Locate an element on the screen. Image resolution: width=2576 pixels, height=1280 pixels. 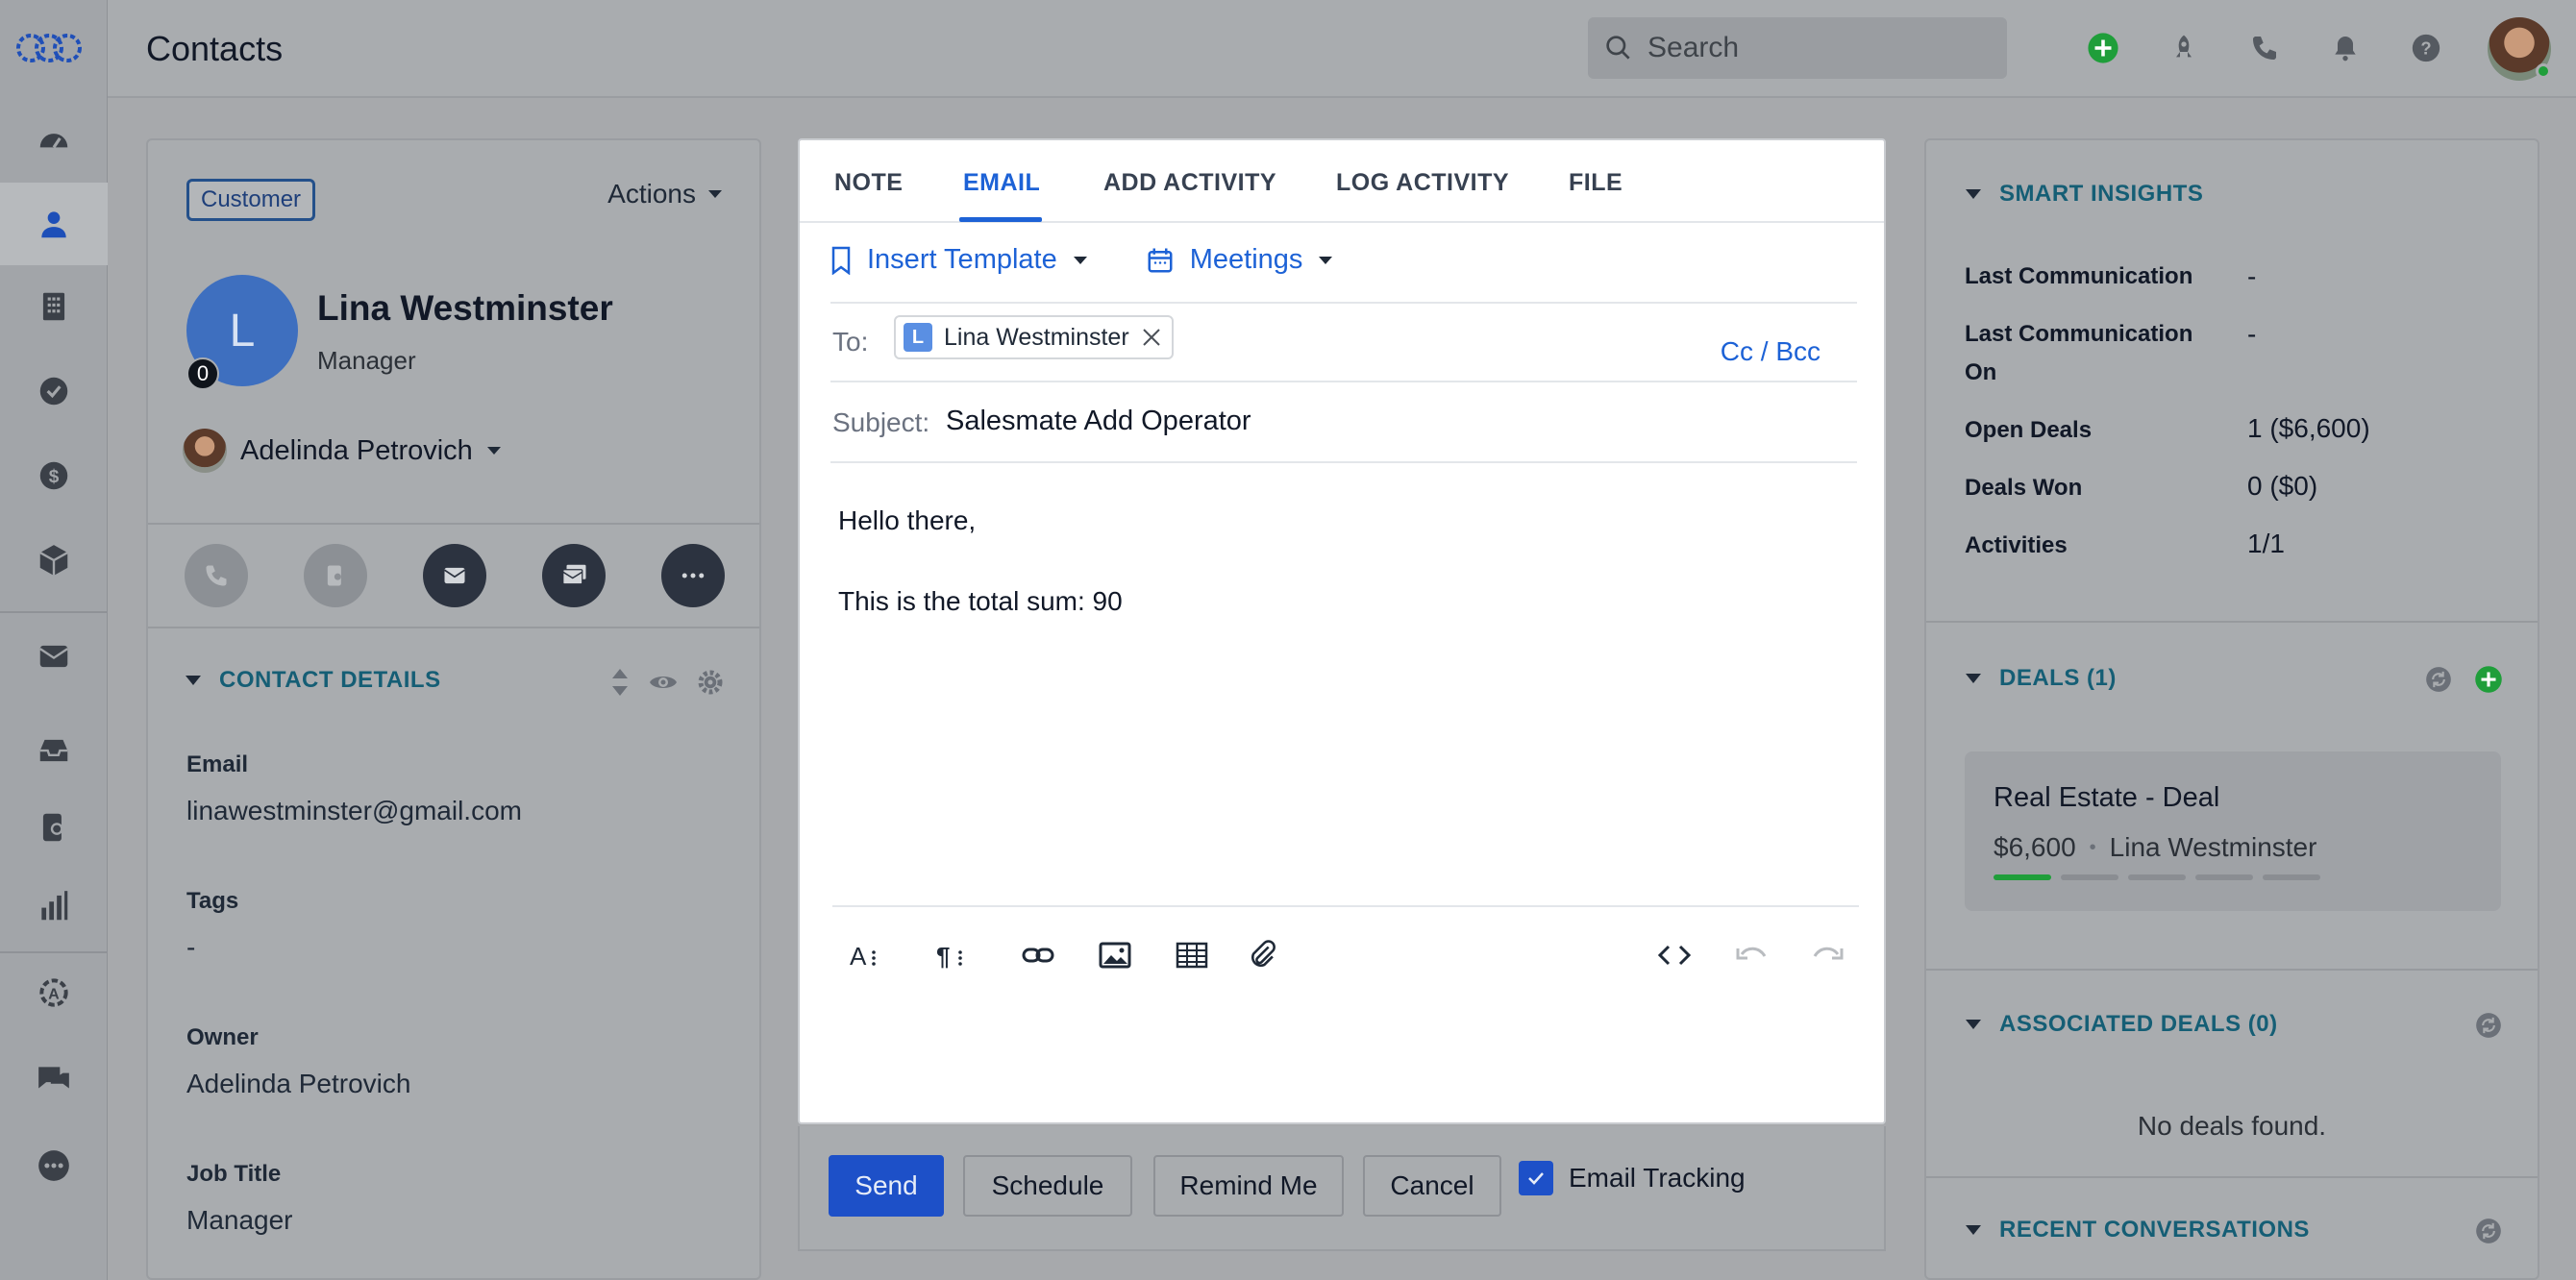
email-body-line: Hello there, is located at coordinates (907, 520).